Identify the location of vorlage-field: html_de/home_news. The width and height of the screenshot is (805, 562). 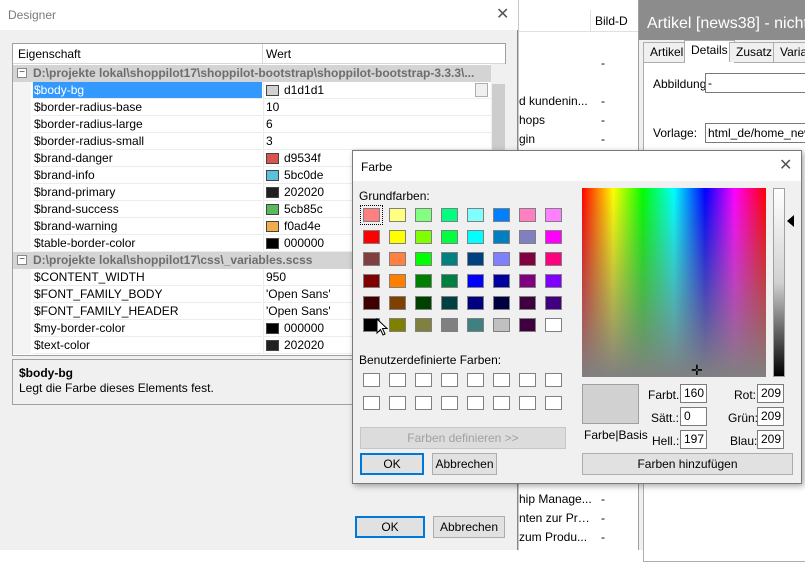
(755, 133).